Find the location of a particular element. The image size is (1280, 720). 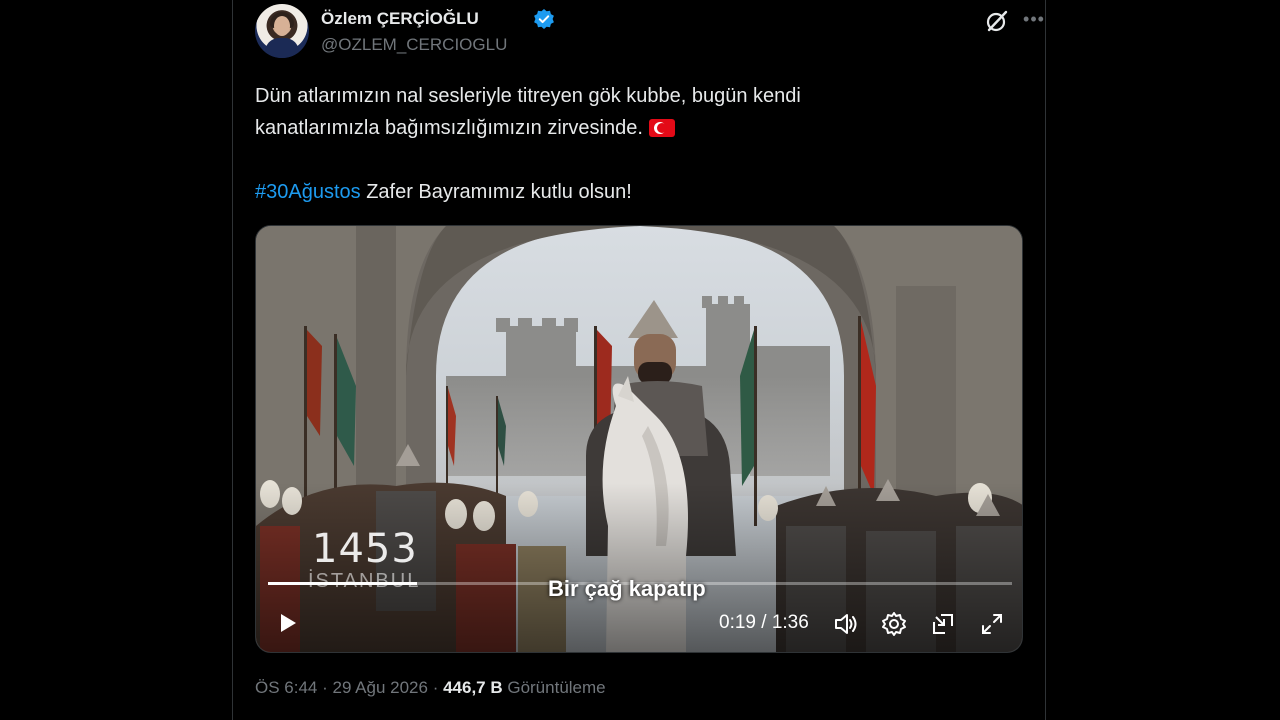

tweet-header: Özlem ÇERÇİOĞLU @OZLEM_CERCIOGLU ••• is located at coordinates (649, 32).